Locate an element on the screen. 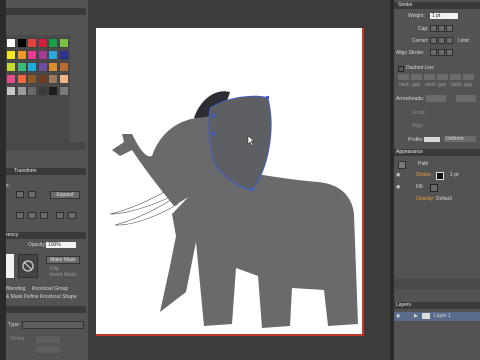 The height and width of the screenshot is (360, 480). align-outside-stroke-icon is located at coordinates (449, 52).